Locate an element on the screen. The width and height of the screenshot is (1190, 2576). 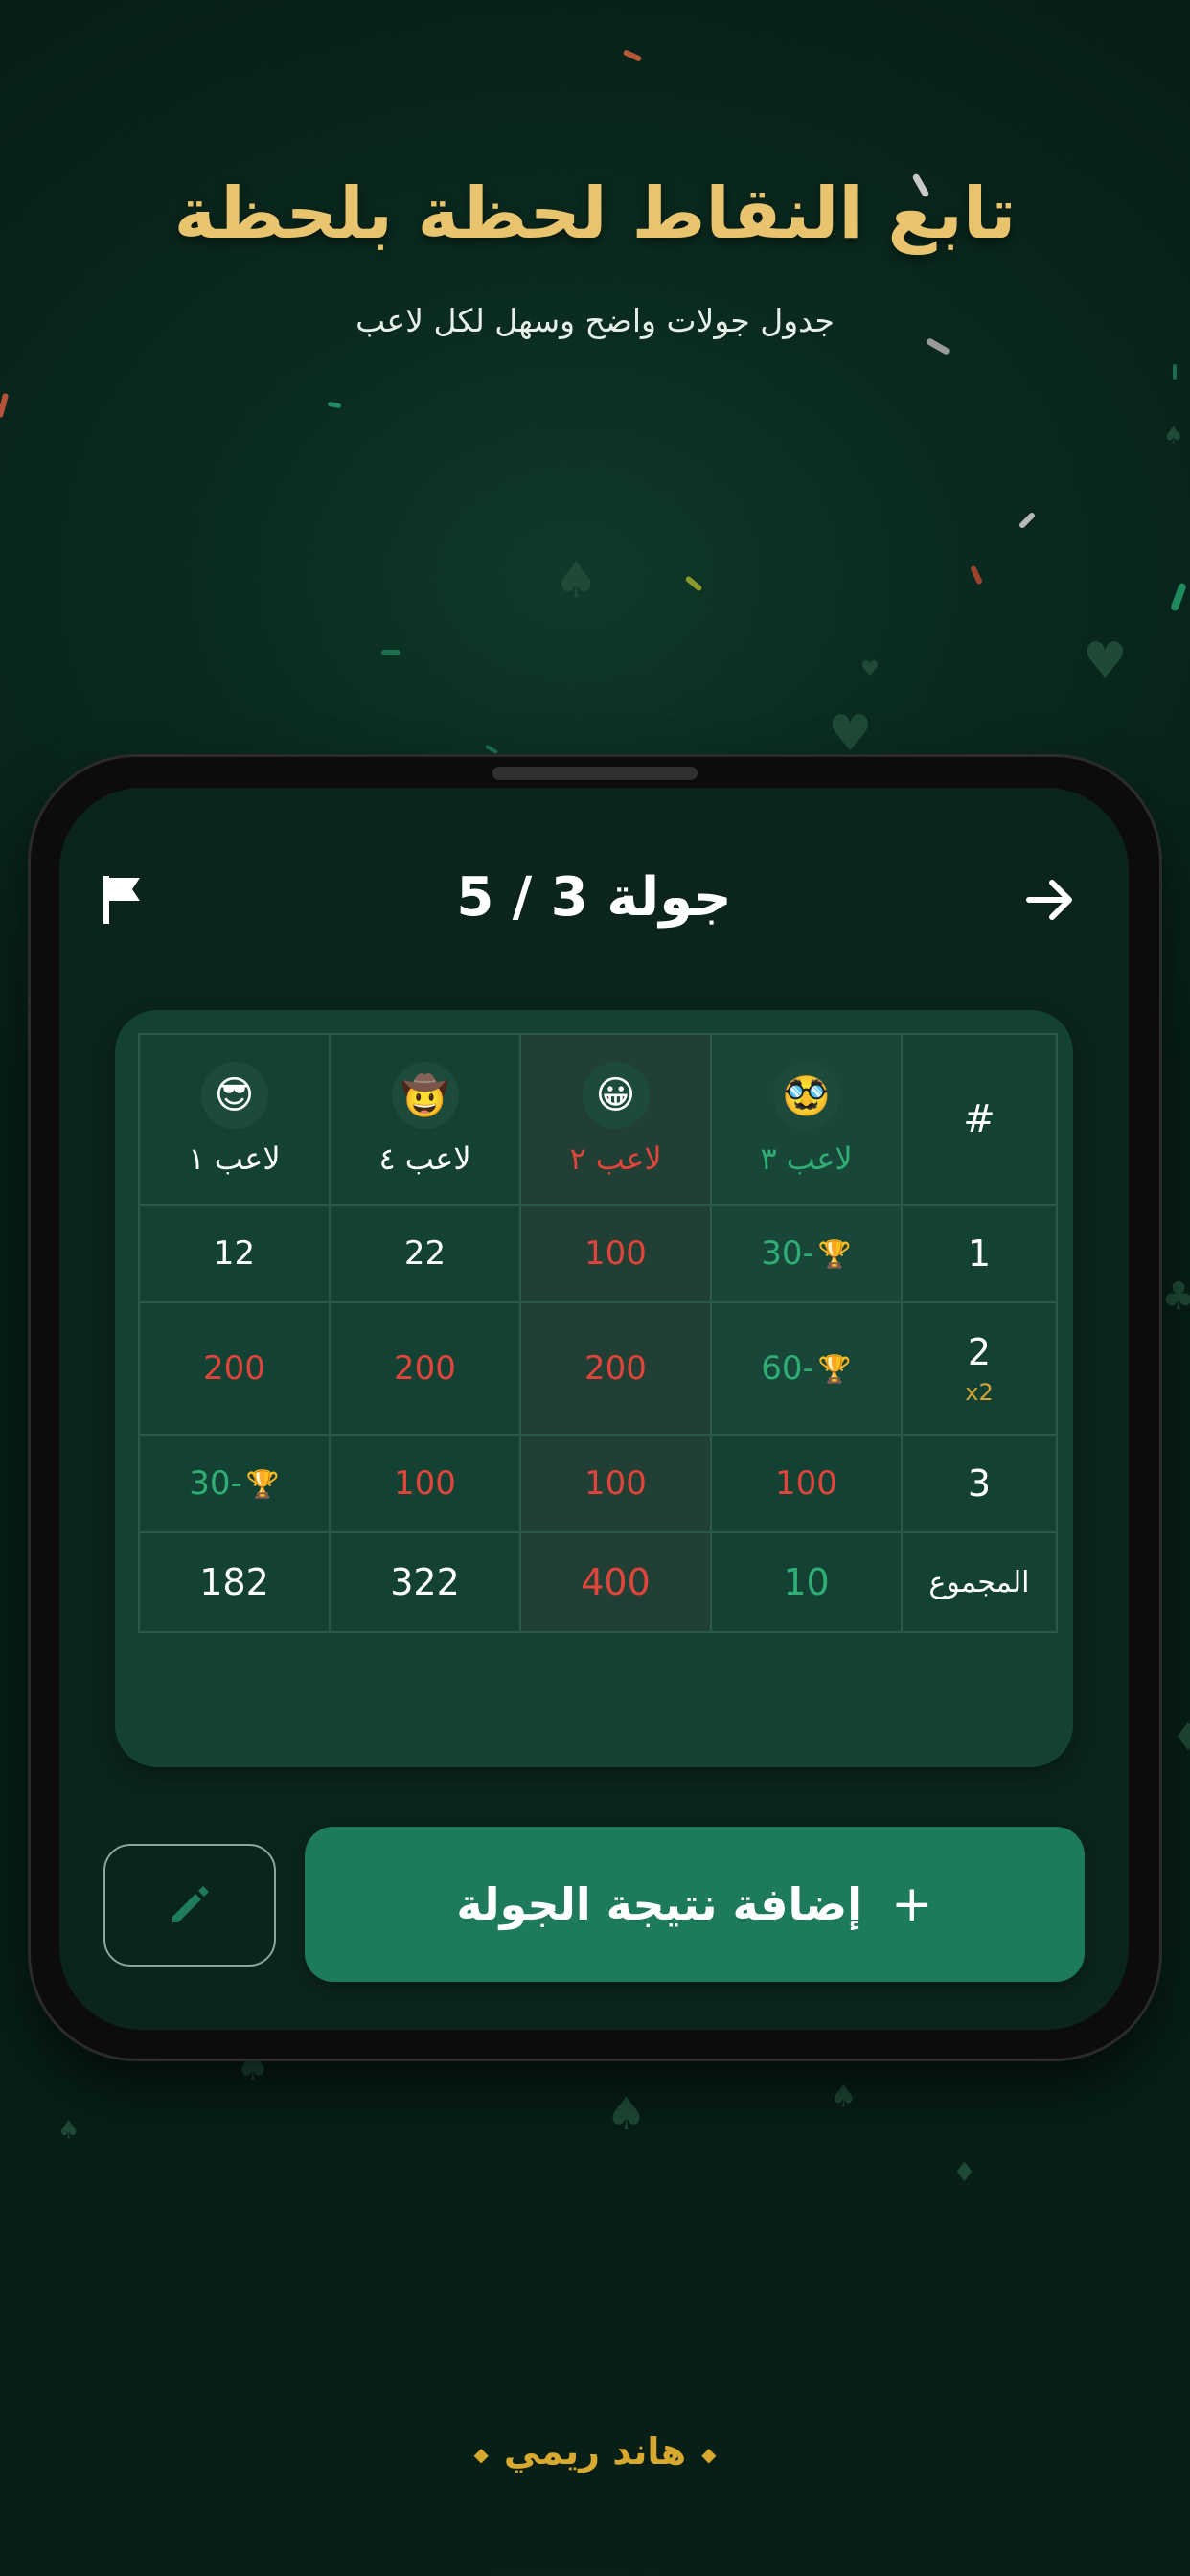
round-num: 1 is located at coordinates (980, 1253).